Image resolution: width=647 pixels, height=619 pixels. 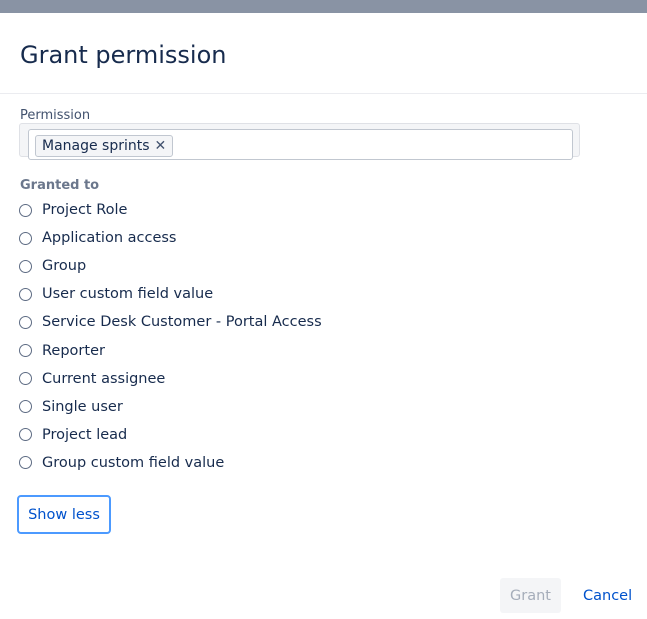 What do you see at coordinates (96, 146) in the screenshot?
I see `permission-chip-label: Manage sprints` at bounding box center [96, 146].